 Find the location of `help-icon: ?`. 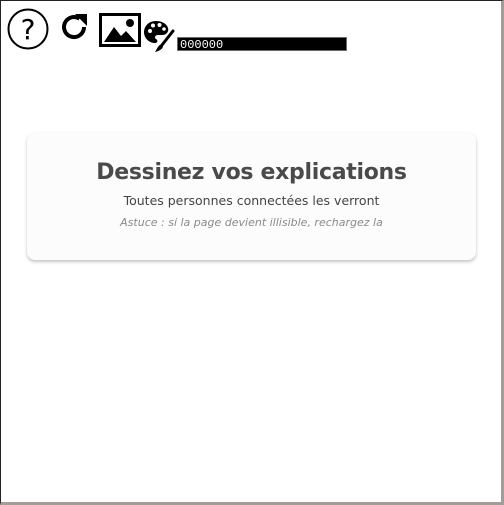

help-icon: ? is located at coordinates (28, 29).